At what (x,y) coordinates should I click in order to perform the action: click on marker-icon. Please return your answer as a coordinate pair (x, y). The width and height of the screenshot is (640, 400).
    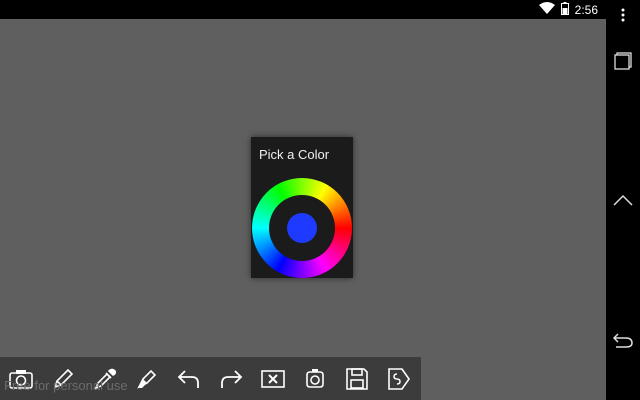
    Looking at the image, I should click on (147, 378).